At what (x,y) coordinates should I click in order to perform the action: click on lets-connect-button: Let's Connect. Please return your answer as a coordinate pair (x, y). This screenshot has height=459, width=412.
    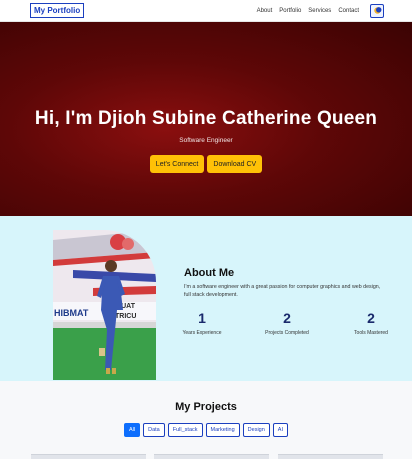
    Looking at the image, I should click on (177, 164).